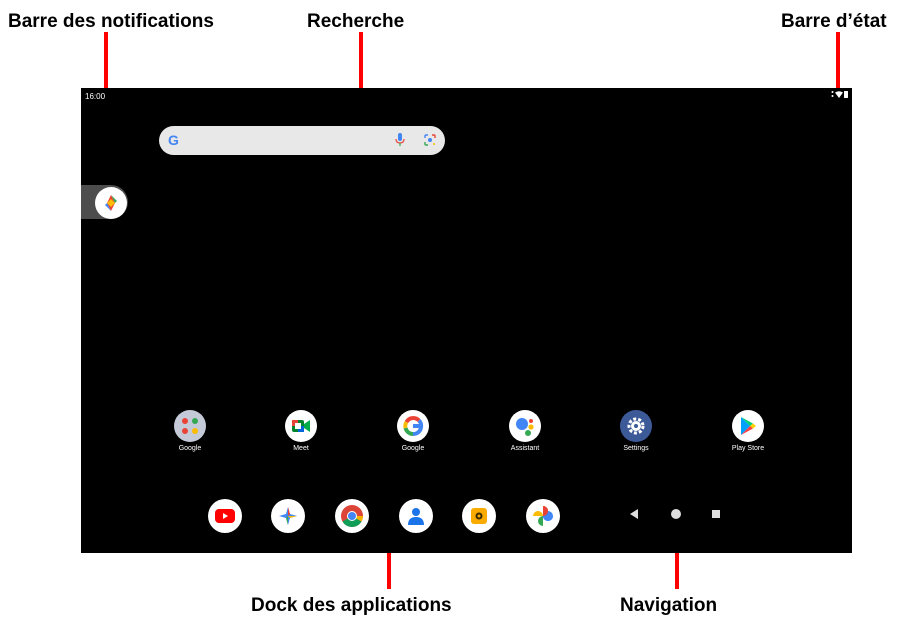 The width and height of the screenshot is (904, 618). I want to click on app-google: Google, so click(413, 431).